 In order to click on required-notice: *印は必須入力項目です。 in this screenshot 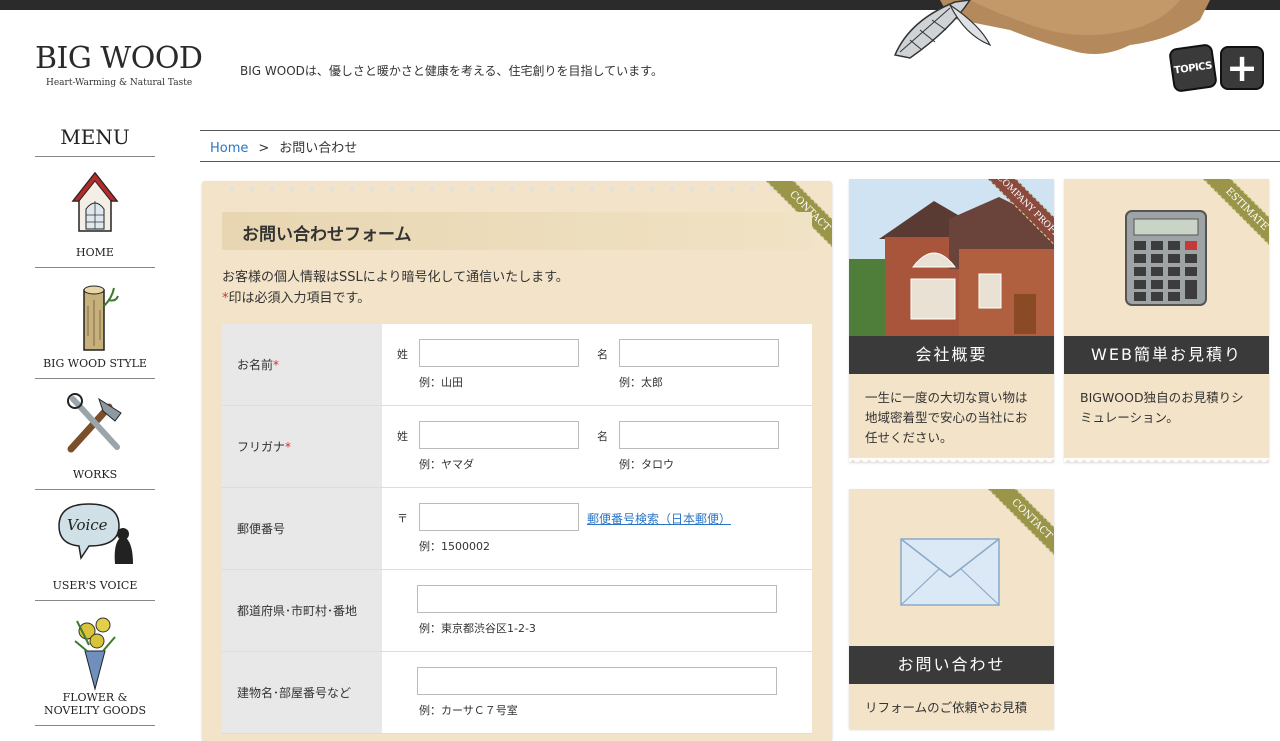, I will do `click(395, 298)`.